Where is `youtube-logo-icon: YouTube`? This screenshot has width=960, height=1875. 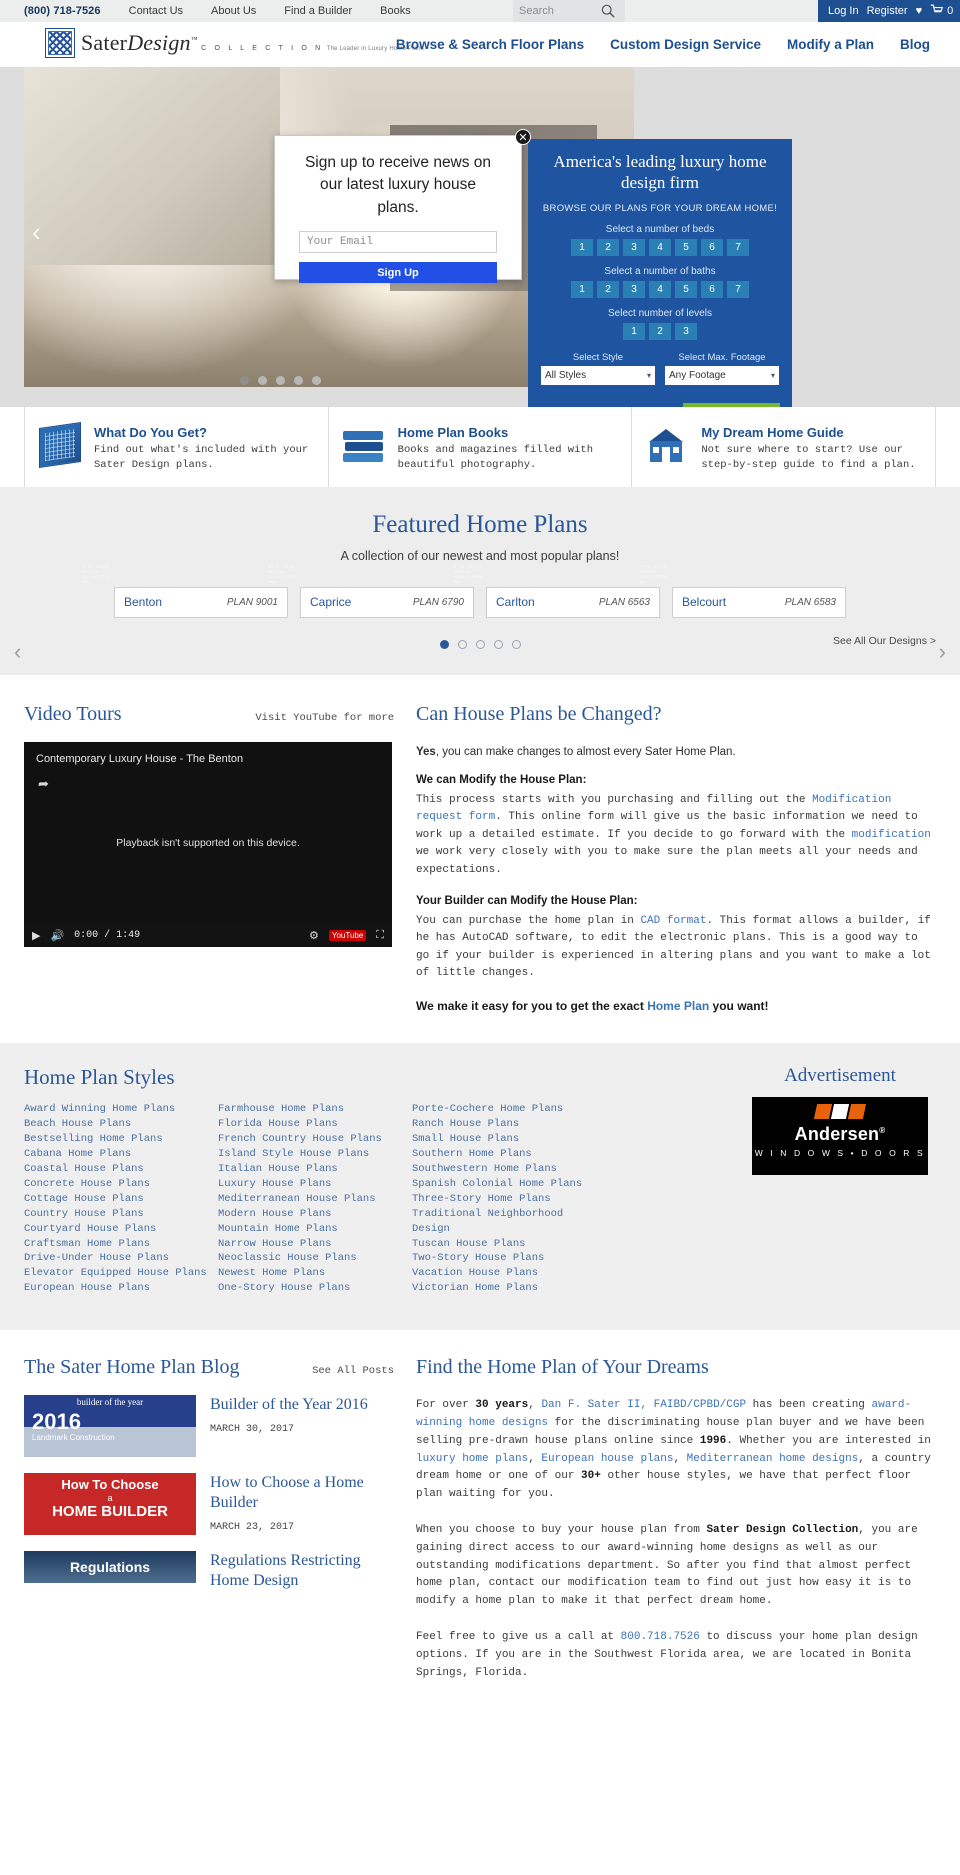
youtube-logo-icon: YouTube is located at coordinates (347, 935).